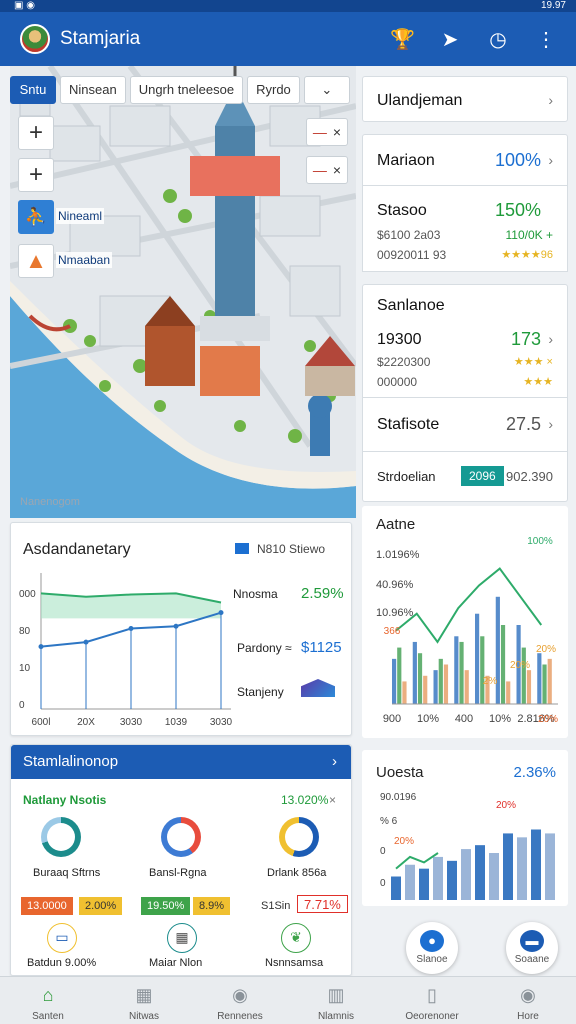  I want to click on annotation-label: 100%, so click(540, 541).